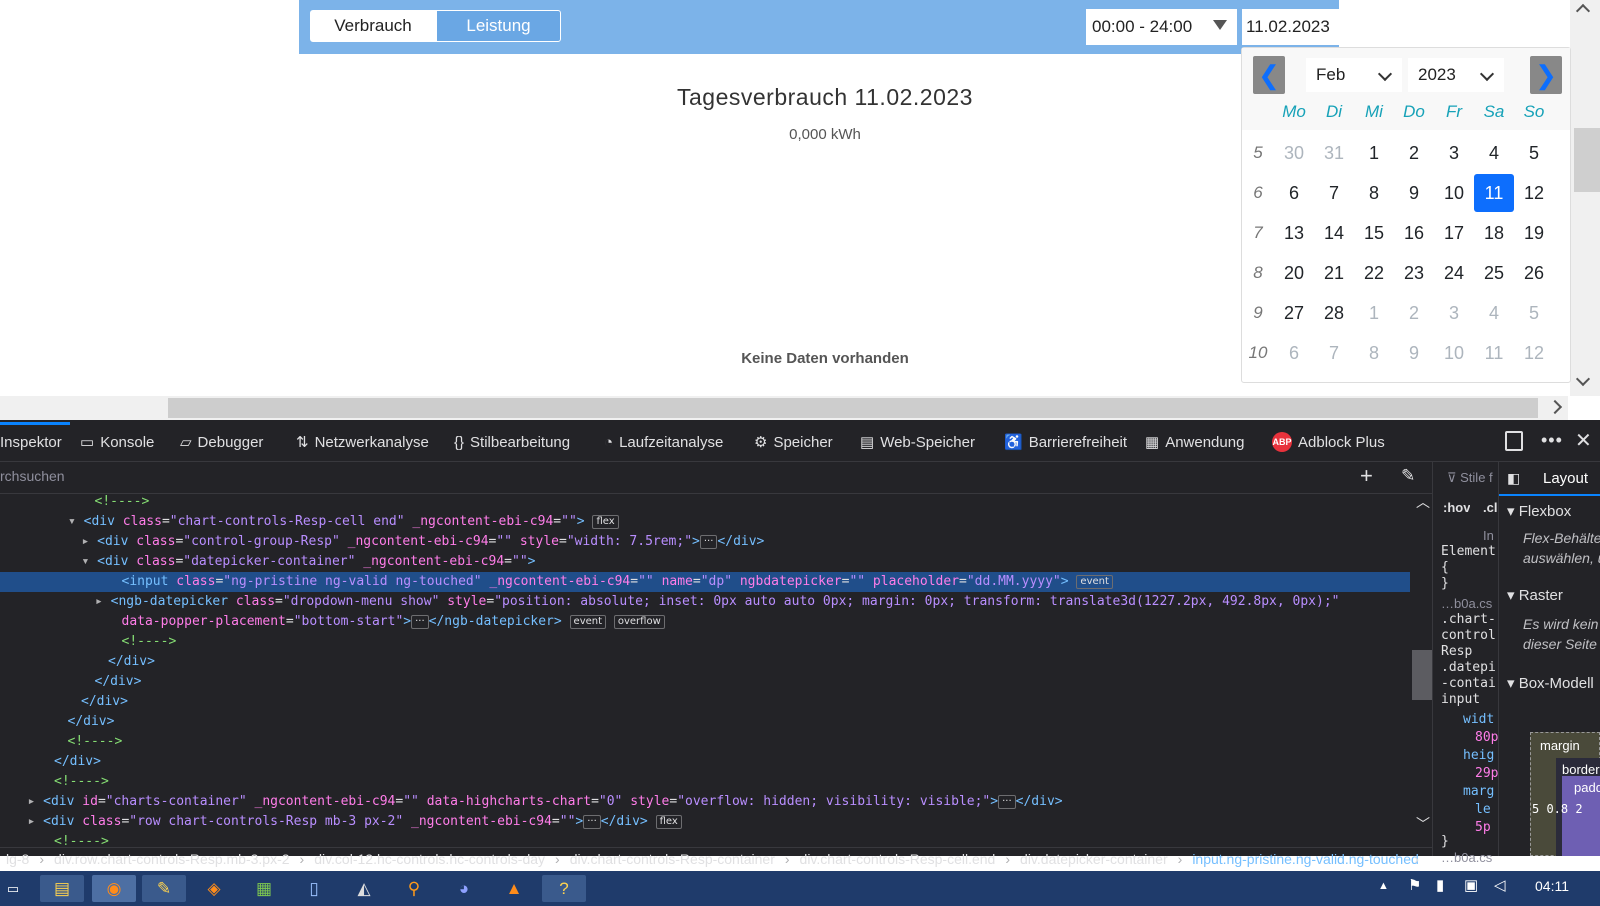 The image size is (1600, 906). What do you see at coordinates (1513, 478) in the screenshot?
I see `sidebar-toggle-icon: ◧` at bounding box center [1513, 478].